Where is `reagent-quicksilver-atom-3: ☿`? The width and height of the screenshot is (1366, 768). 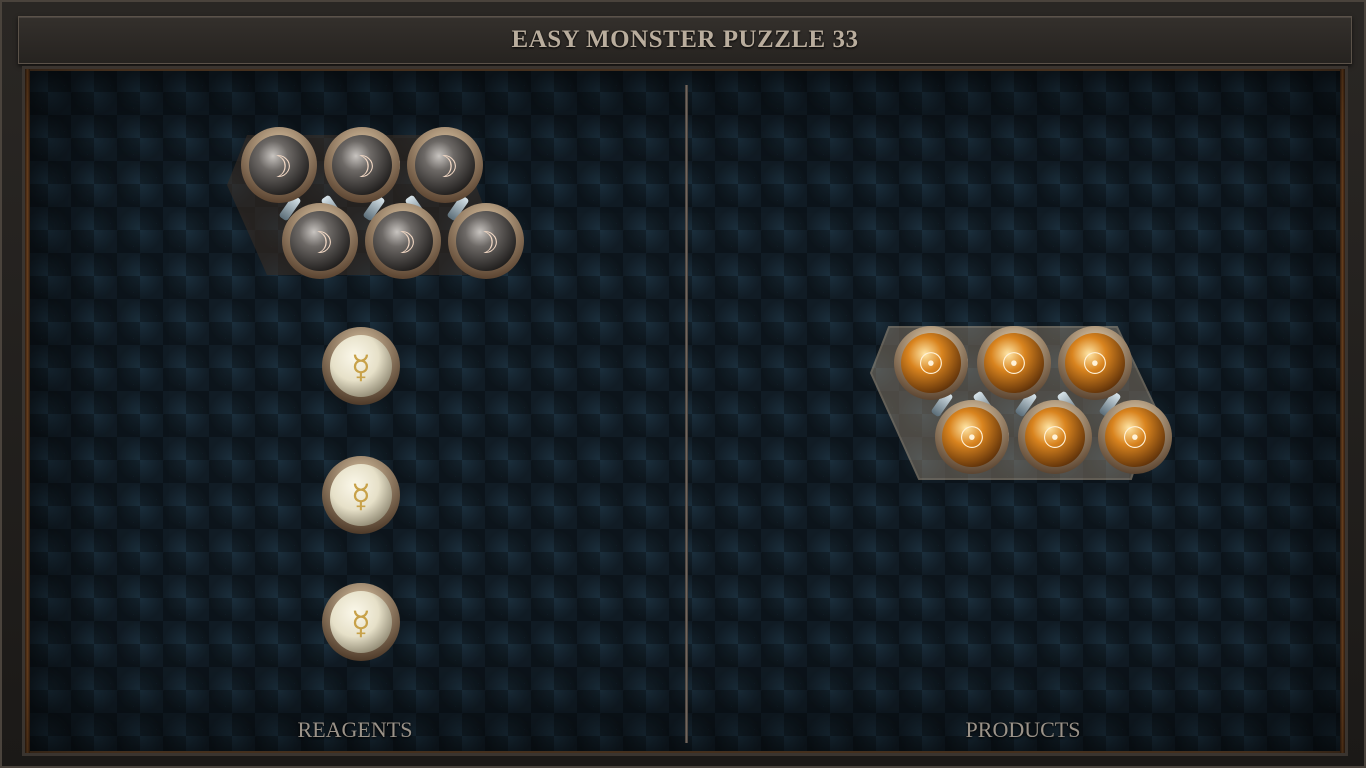
reagent-quicksilver-atom-3: ☿ is located at coordinates (361, 622).